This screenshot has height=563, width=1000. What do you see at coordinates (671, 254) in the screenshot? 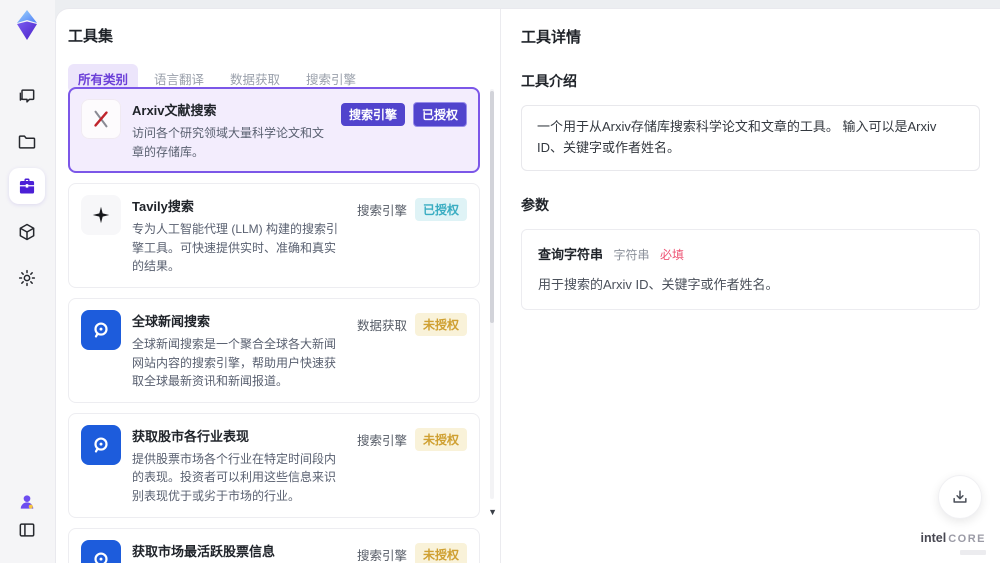
I see `param-required-badge: 必填` at bounding box center [671, 254].